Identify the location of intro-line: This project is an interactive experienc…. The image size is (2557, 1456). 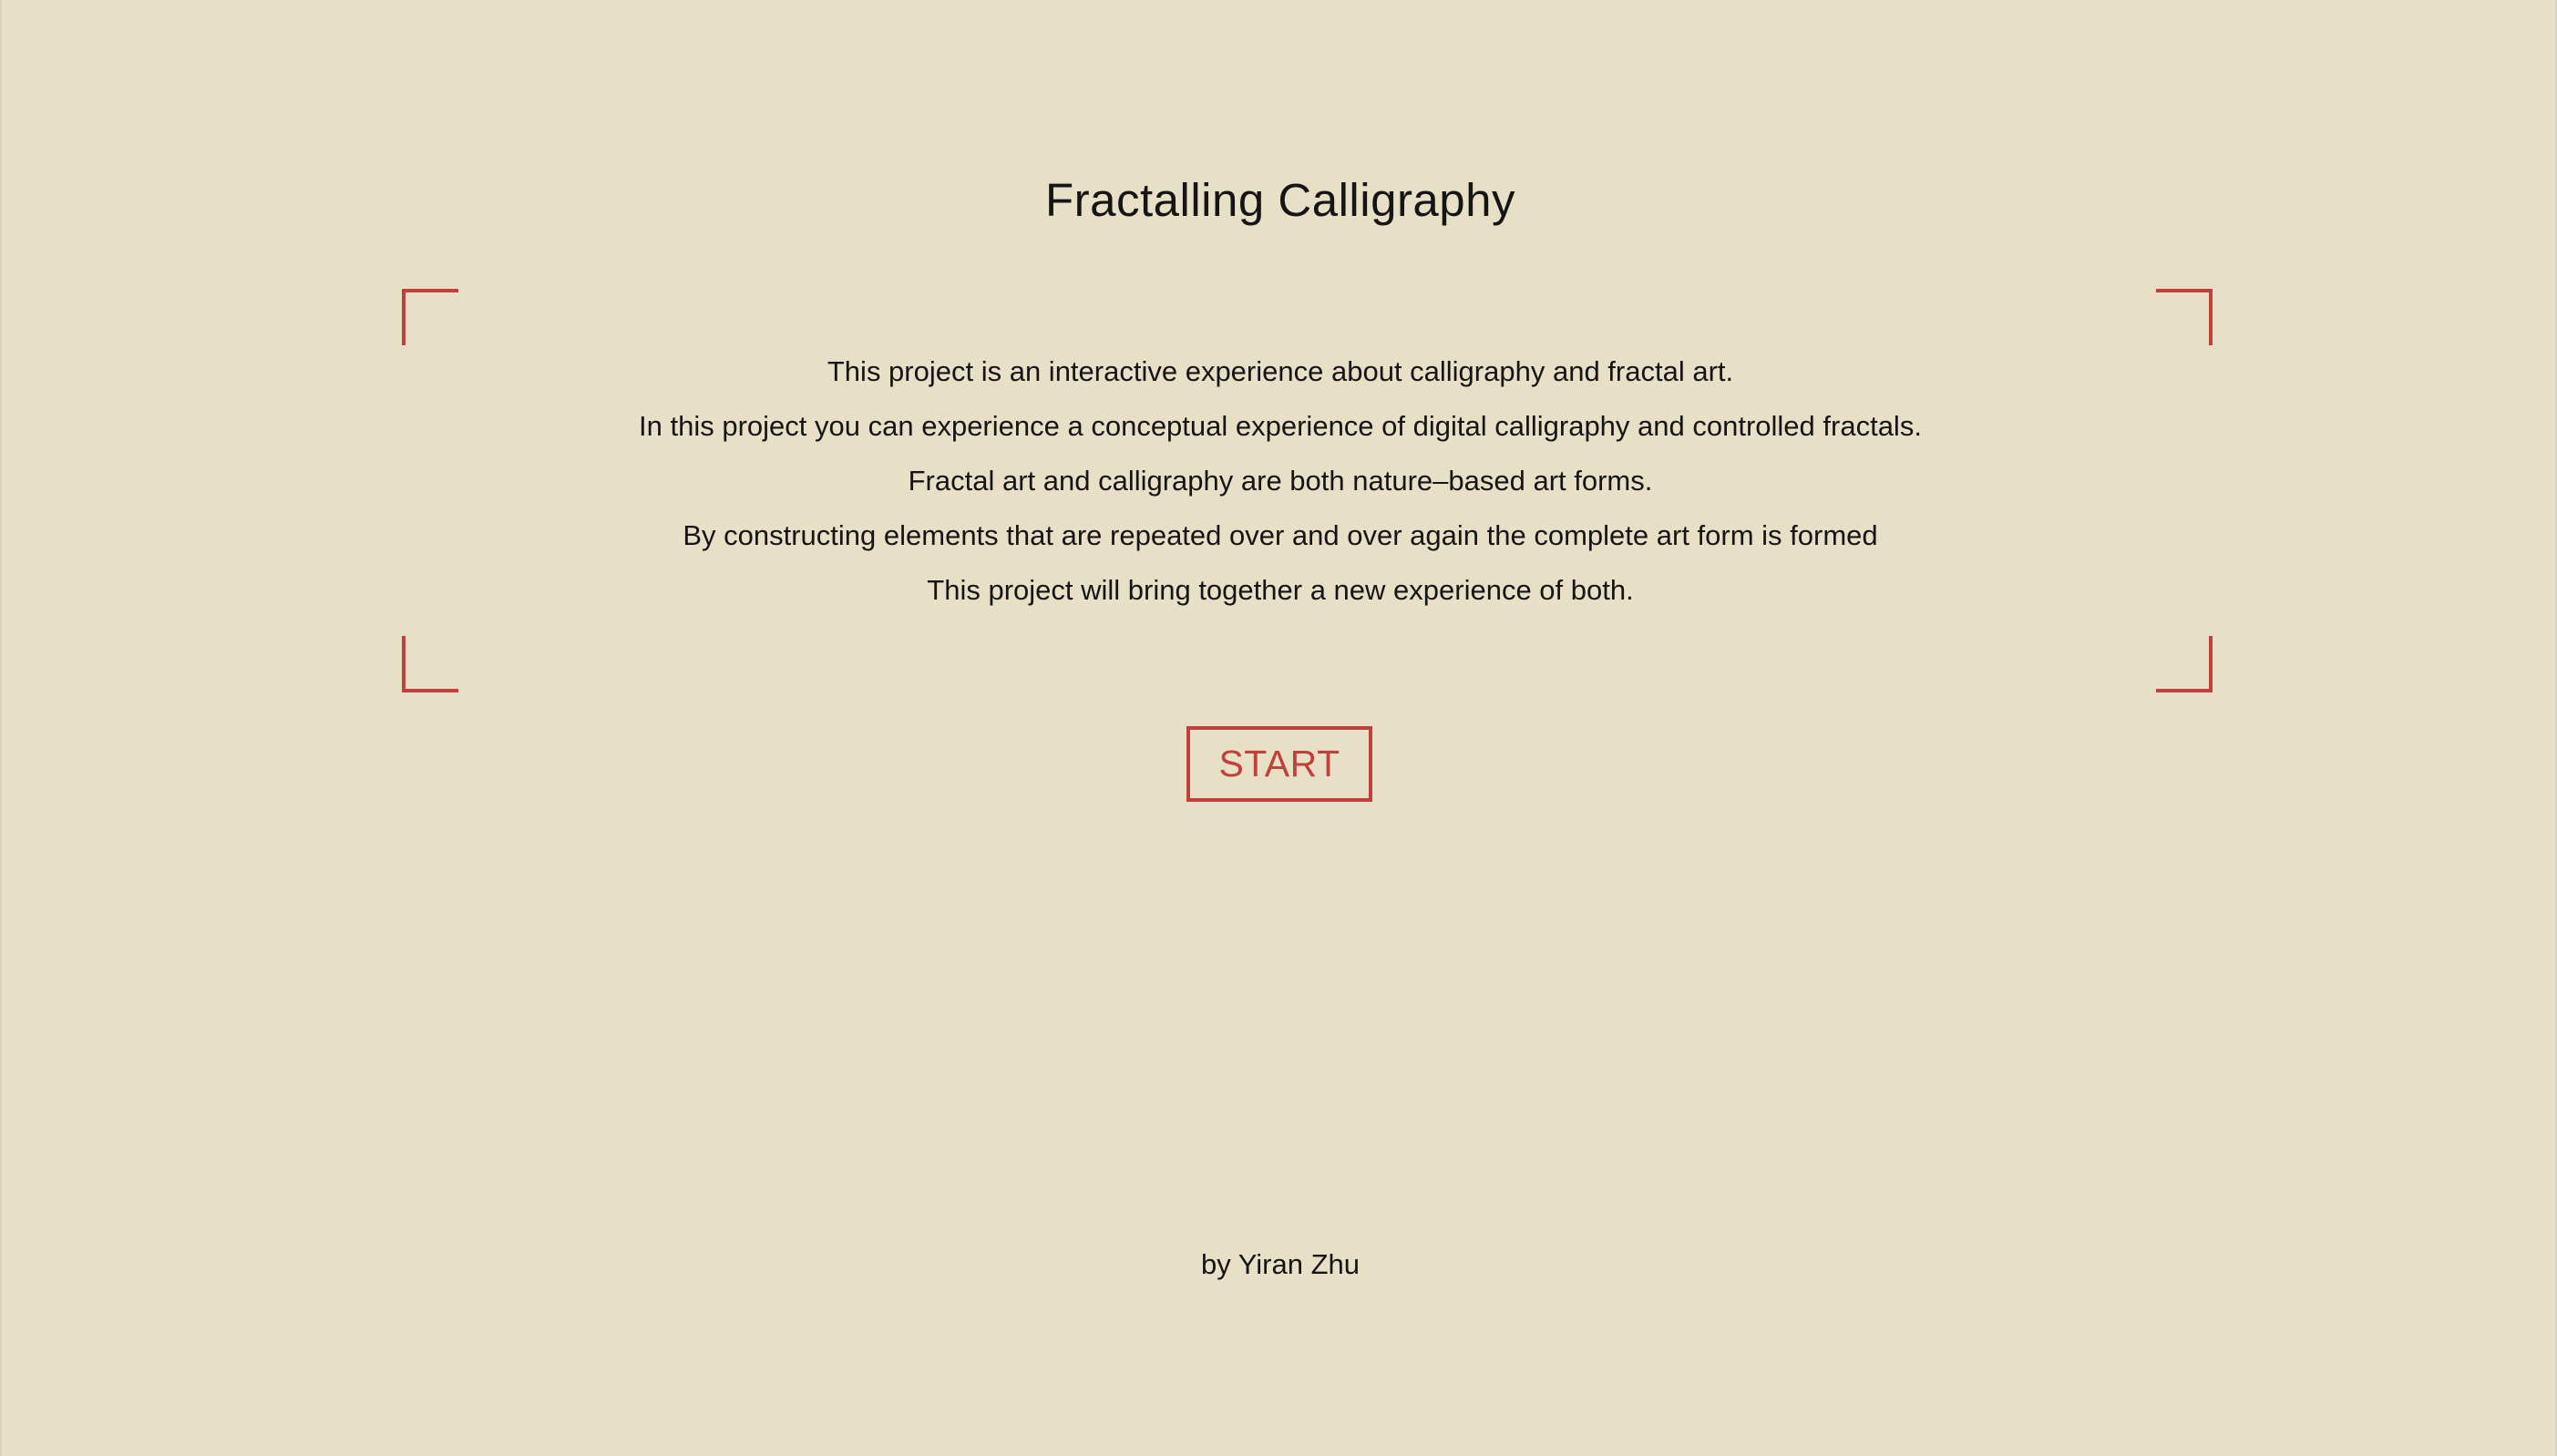
(1280, 371).